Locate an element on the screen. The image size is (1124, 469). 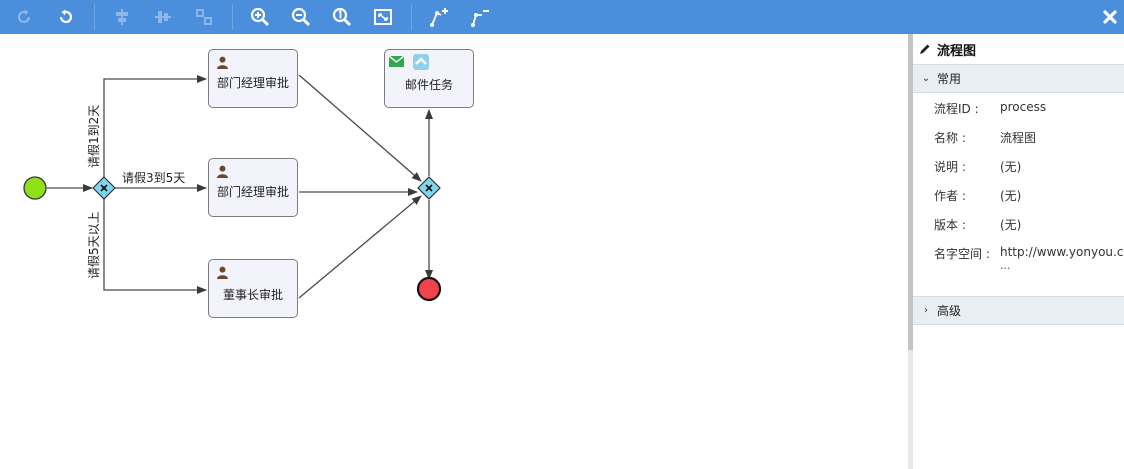
section-general: ⌄ 常用 is located at coordinates (1018, 78).